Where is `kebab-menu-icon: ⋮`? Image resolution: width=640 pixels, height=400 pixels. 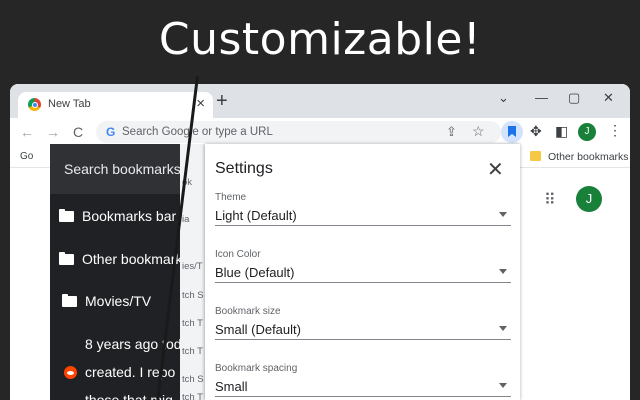 kebab-menu-icon: ⋮ is located at coordinates (615, 130).